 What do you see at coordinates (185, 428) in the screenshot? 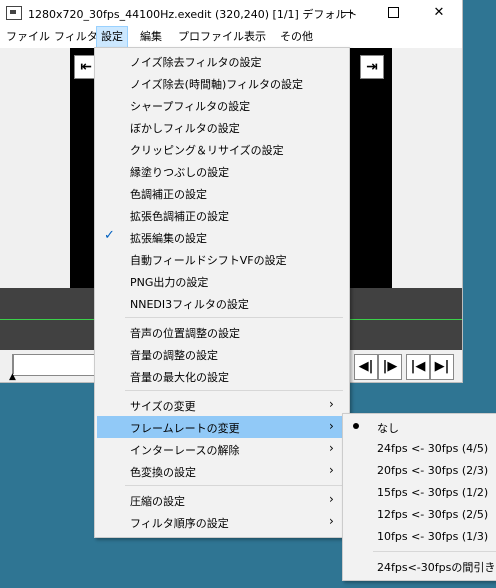
I see `menu-item-label: フレームレートの変更` at bounding box center [185, 428].